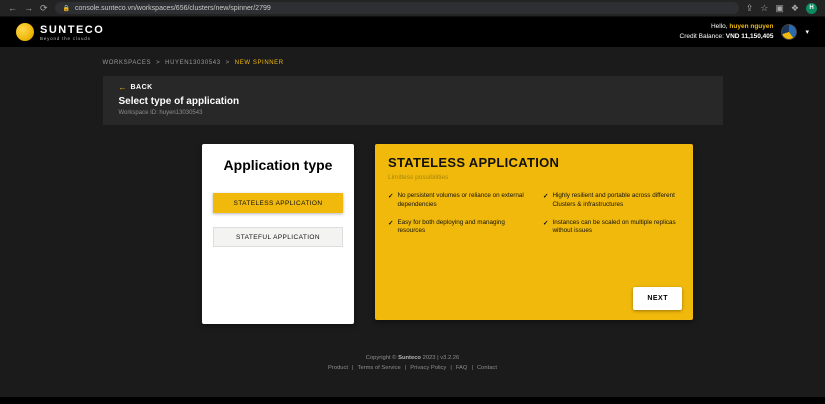  Describe the element at coordinates (789, 32) in the screenshot. I see `user-avatar` at that location.